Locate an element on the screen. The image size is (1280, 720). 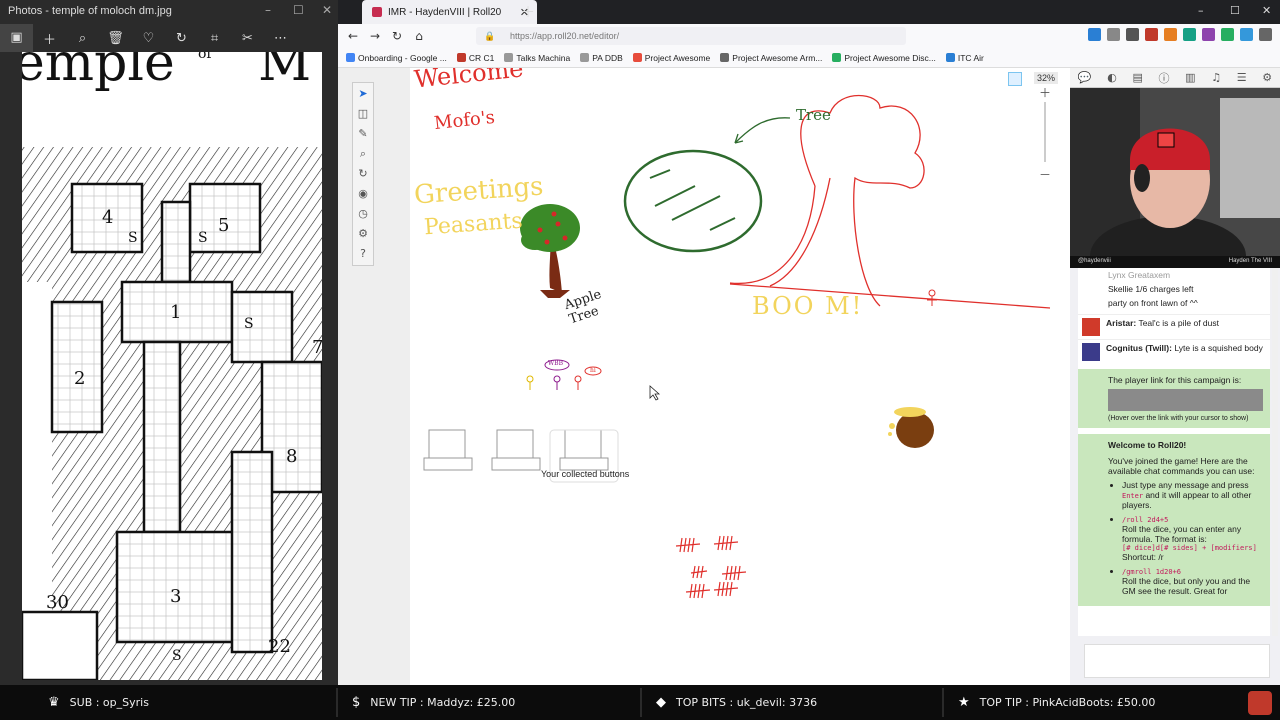
forward-icon: → is located at coordinates (375, 36).